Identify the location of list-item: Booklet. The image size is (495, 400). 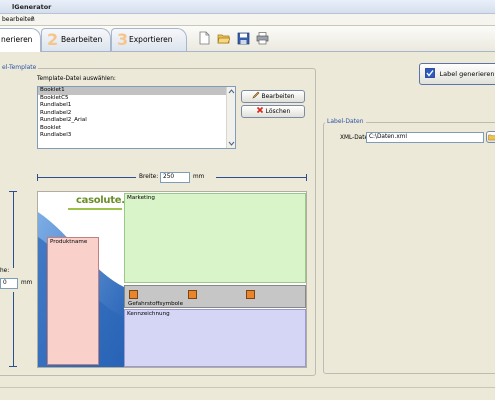
(136, 129).